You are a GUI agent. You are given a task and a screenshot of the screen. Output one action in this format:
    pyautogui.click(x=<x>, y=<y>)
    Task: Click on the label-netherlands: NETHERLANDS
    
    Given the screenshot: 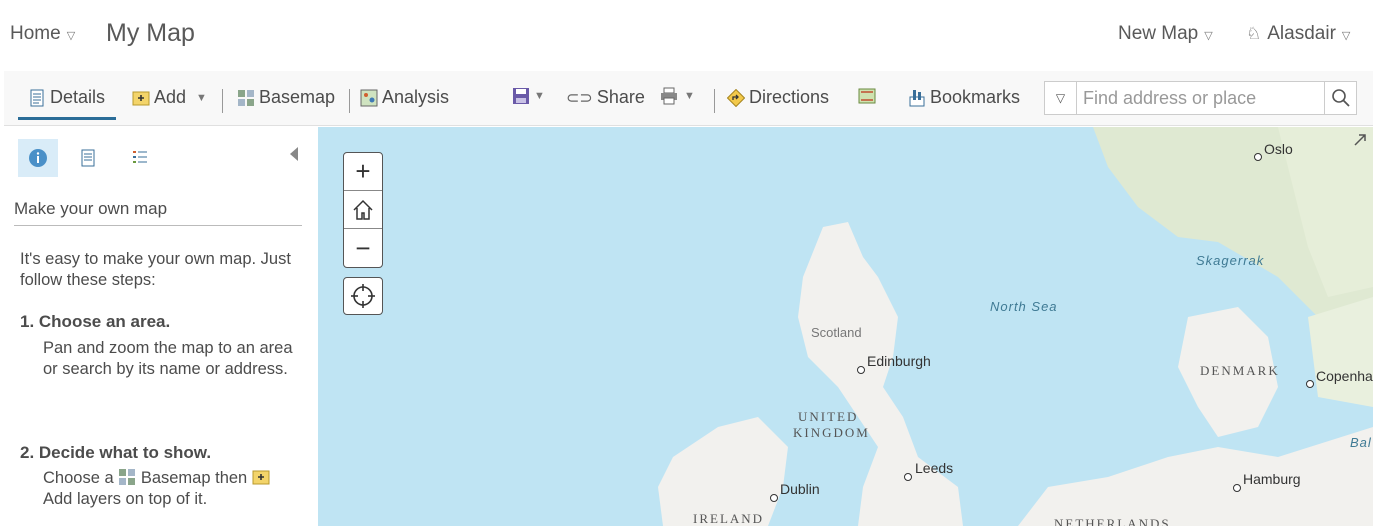 What is the action you would take?
    pyautogui.click(x=1112, y=521)
    